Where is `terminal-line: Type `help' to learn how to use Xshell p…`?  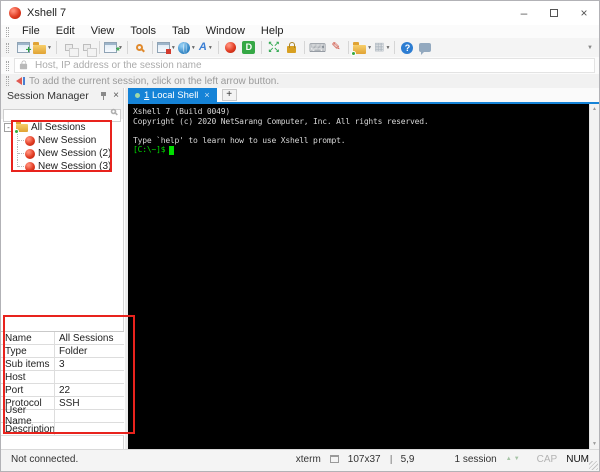 terminal-line: Type `help' to learn how to use Xshell p… is located at coordinates (239, 140).